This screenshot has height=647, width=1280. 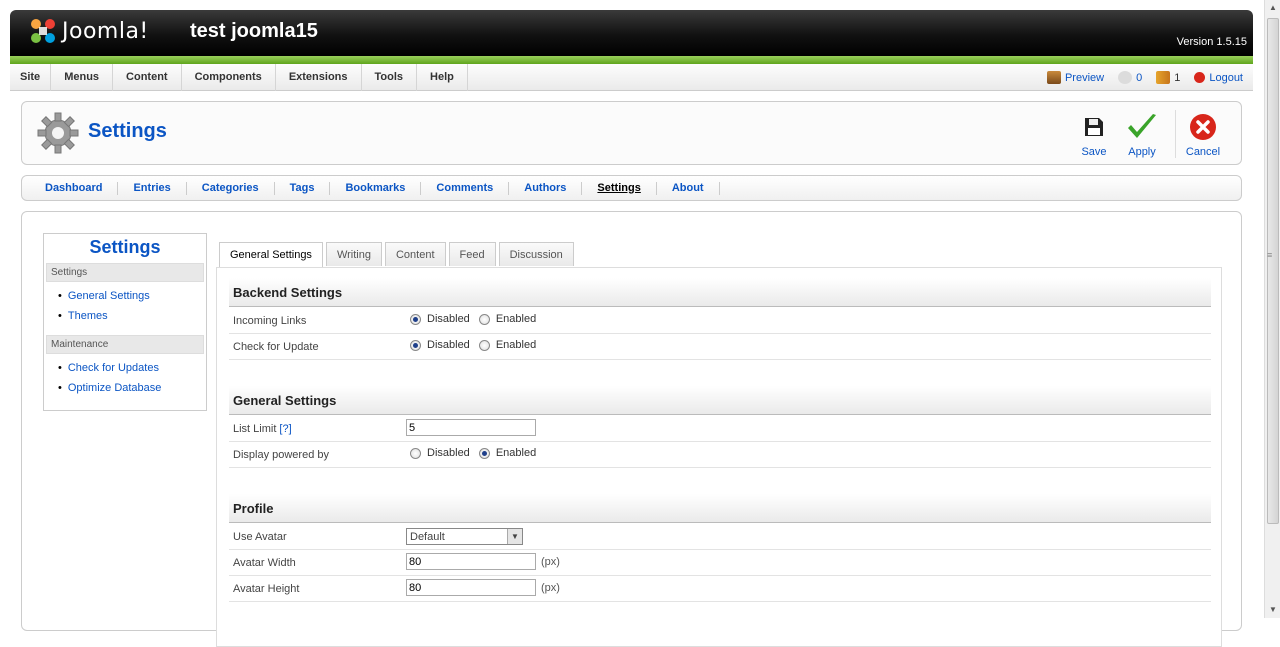 What do you see at coordinates (415, 319) in the screenshot?
I see `incoming-links-disabled-radio` at bounding box center [415, 319].